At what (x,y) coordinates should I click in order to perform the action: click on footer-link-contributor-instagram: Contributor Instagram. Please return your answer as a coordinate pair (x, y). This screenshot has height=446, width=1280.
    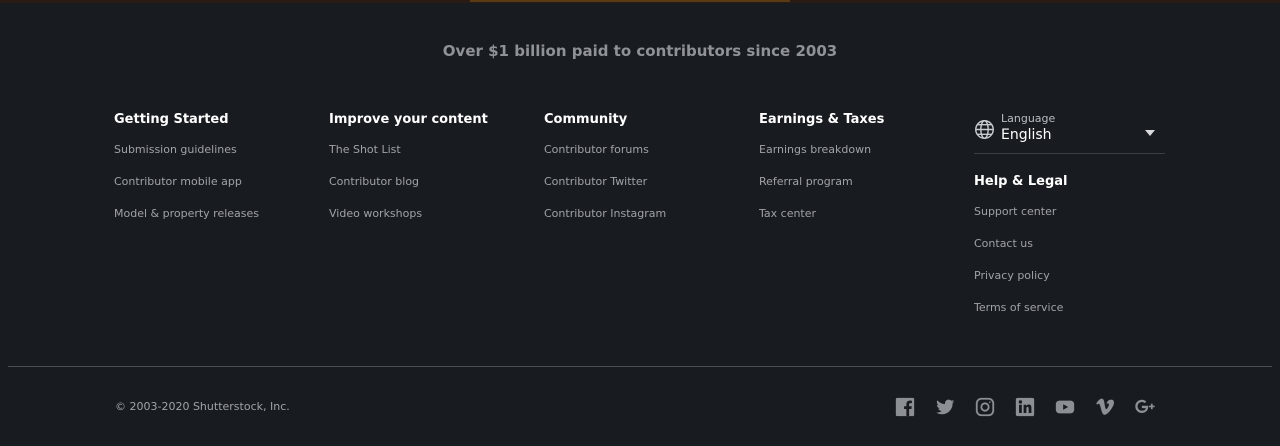
    Looking at the image, I should click on (605, 214).